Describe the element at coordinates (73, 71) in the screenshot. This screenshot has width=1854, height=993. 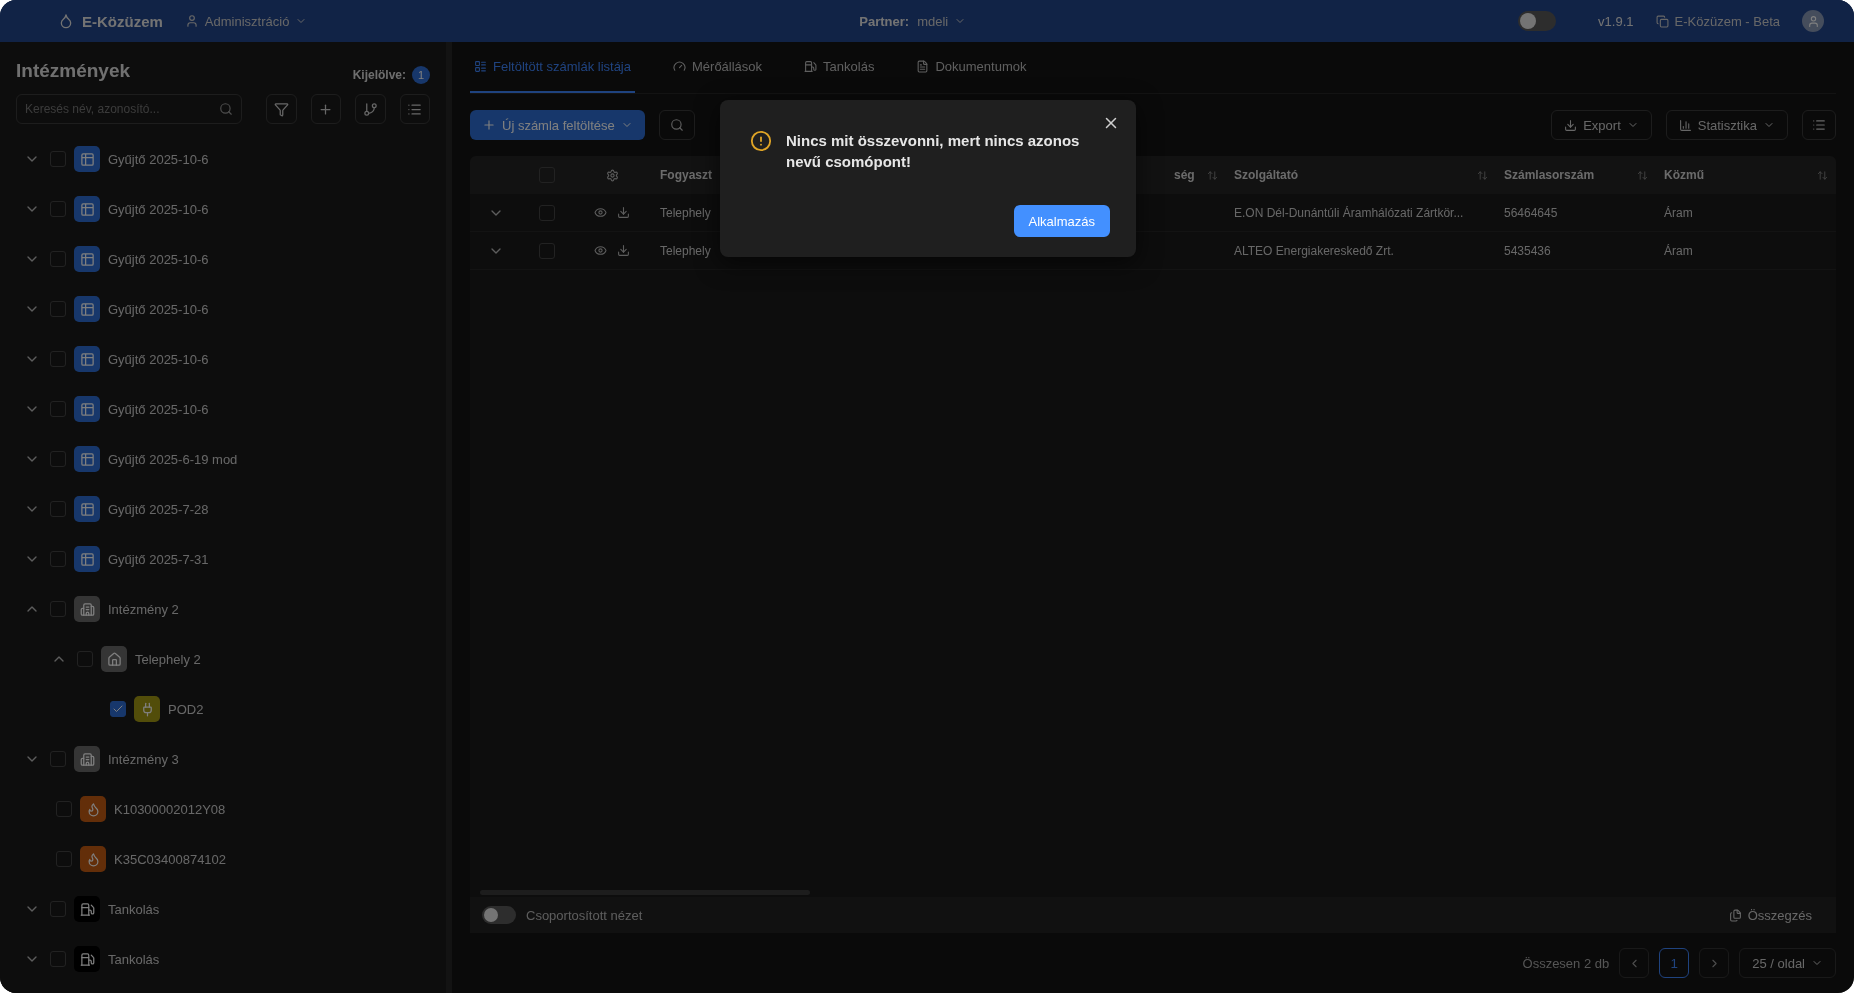
I see `sidebar-title: Intézmények` at that location.